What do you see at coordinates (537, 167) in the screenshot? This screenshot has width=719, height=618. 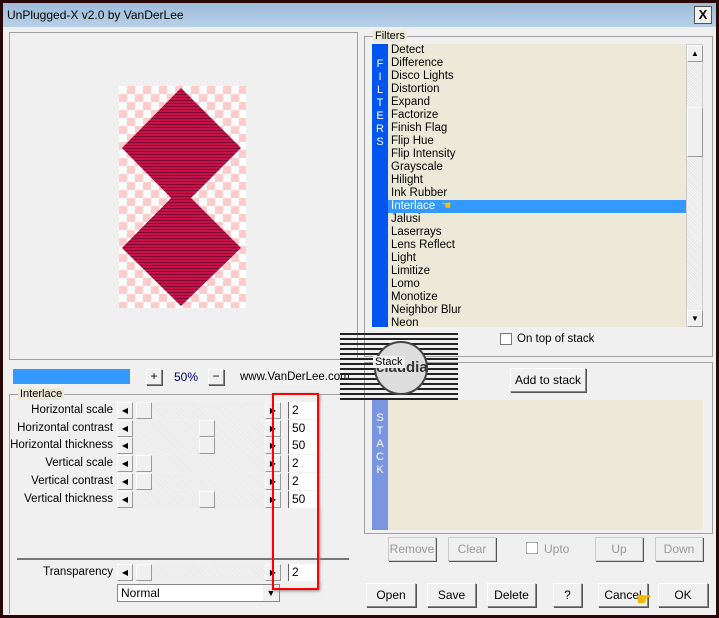 I see `filter-item: Grayscale` at bounding box center [537, 167].